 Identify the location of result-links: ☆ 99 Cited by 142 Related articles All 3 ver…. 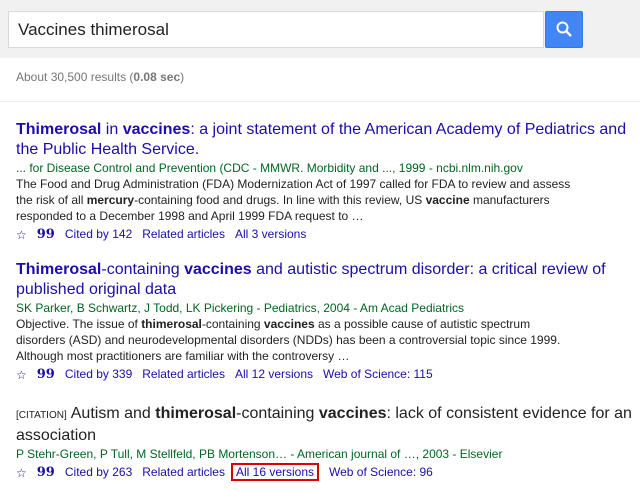
(326, 234).